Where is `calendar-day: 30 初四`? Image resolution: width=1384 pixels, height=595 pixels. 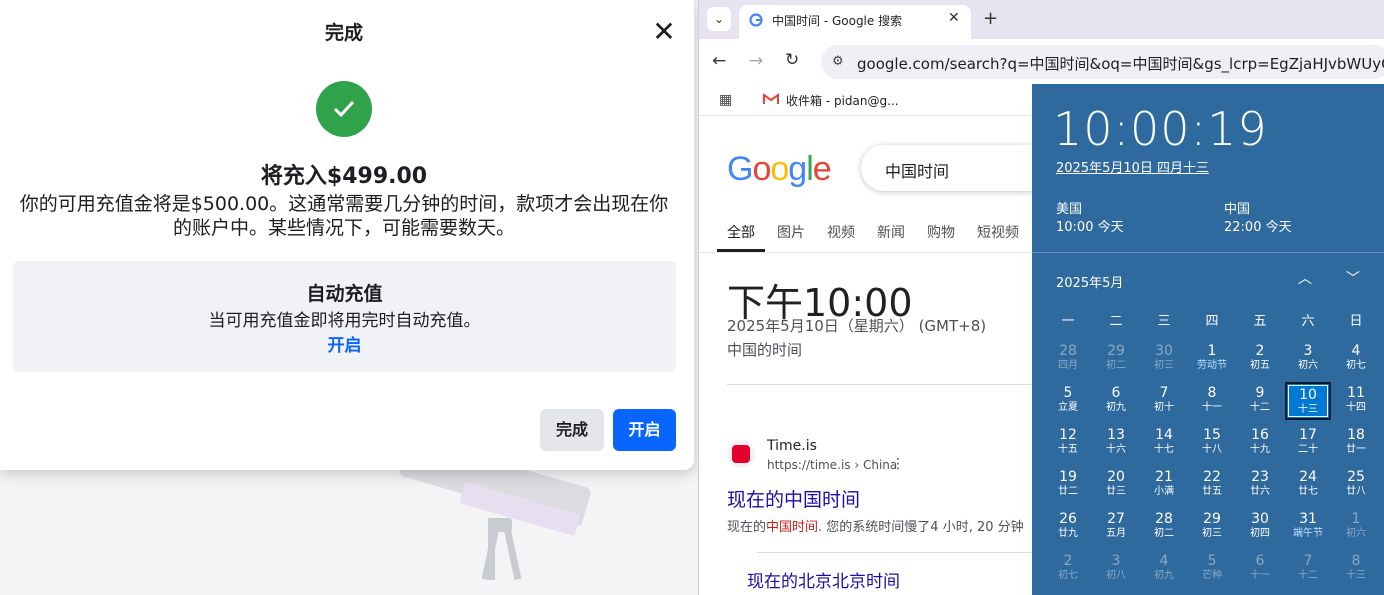
calendar-day: 30 初四 is located at coordinates (1260, 527).